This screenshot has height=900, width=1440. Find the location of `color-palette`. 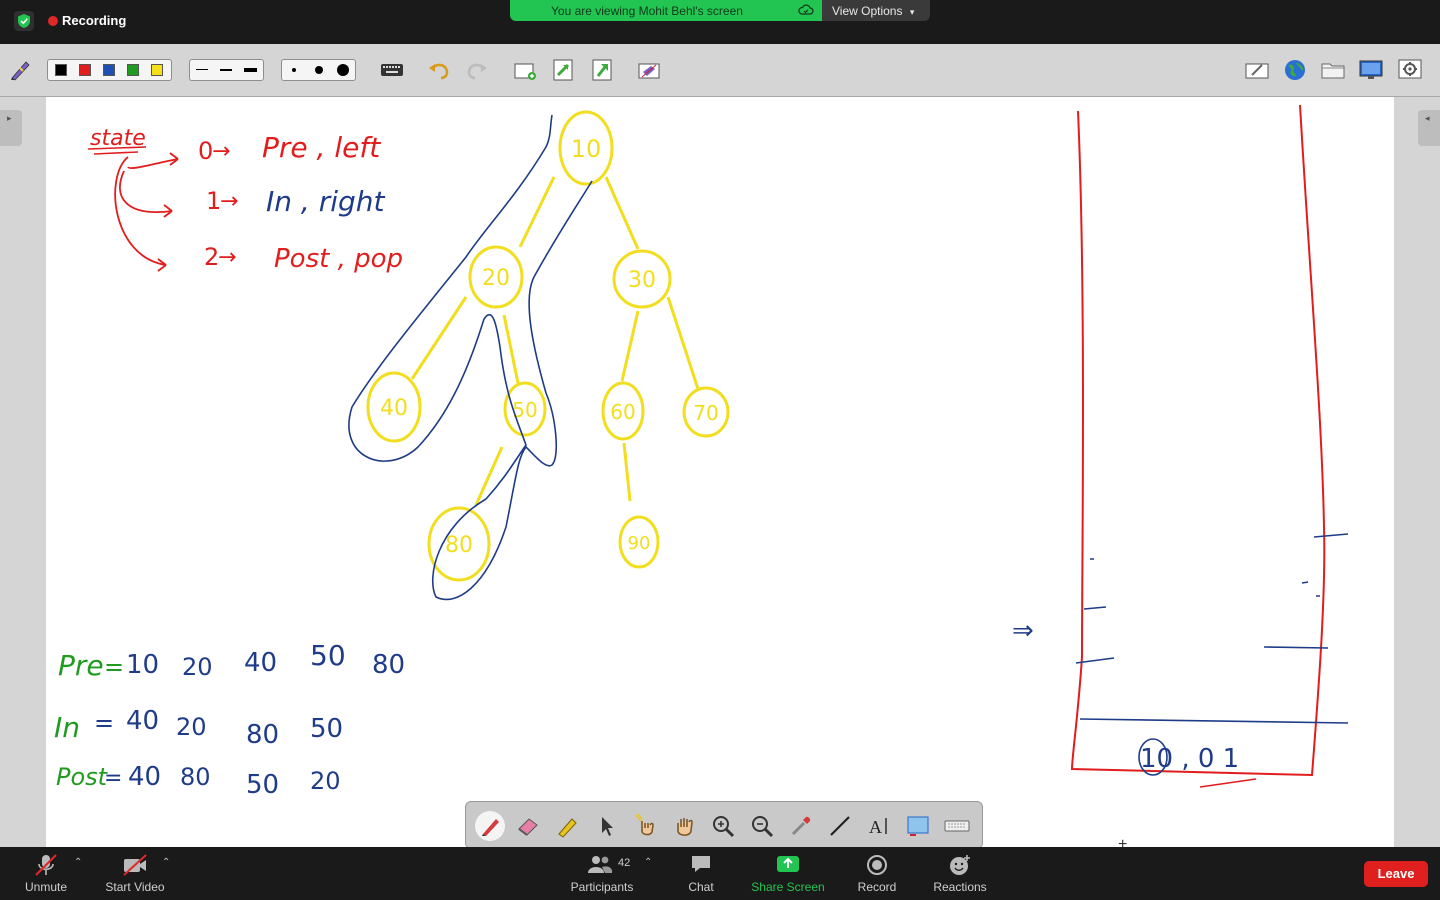

color-palette is located at coordinates (109, 70).